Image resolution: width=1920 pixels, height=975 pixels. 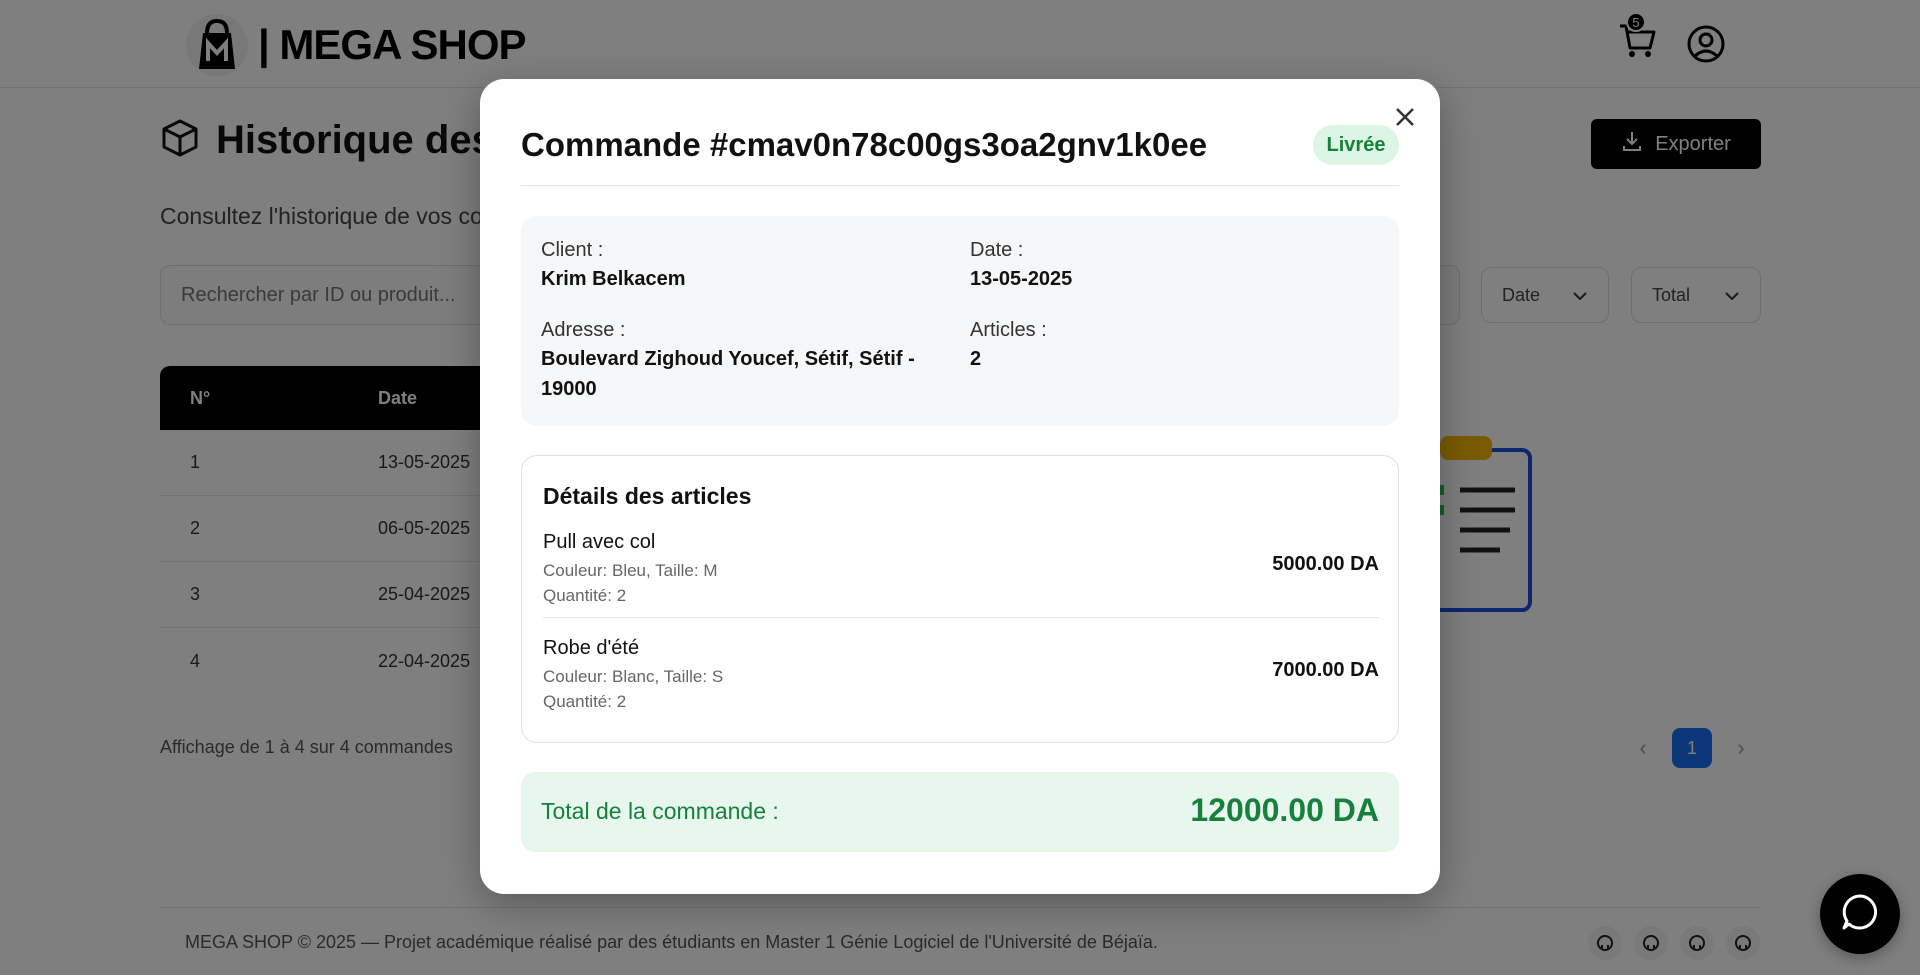 I want to click on item-name: Robe d'été, so click(x=591, y=648).